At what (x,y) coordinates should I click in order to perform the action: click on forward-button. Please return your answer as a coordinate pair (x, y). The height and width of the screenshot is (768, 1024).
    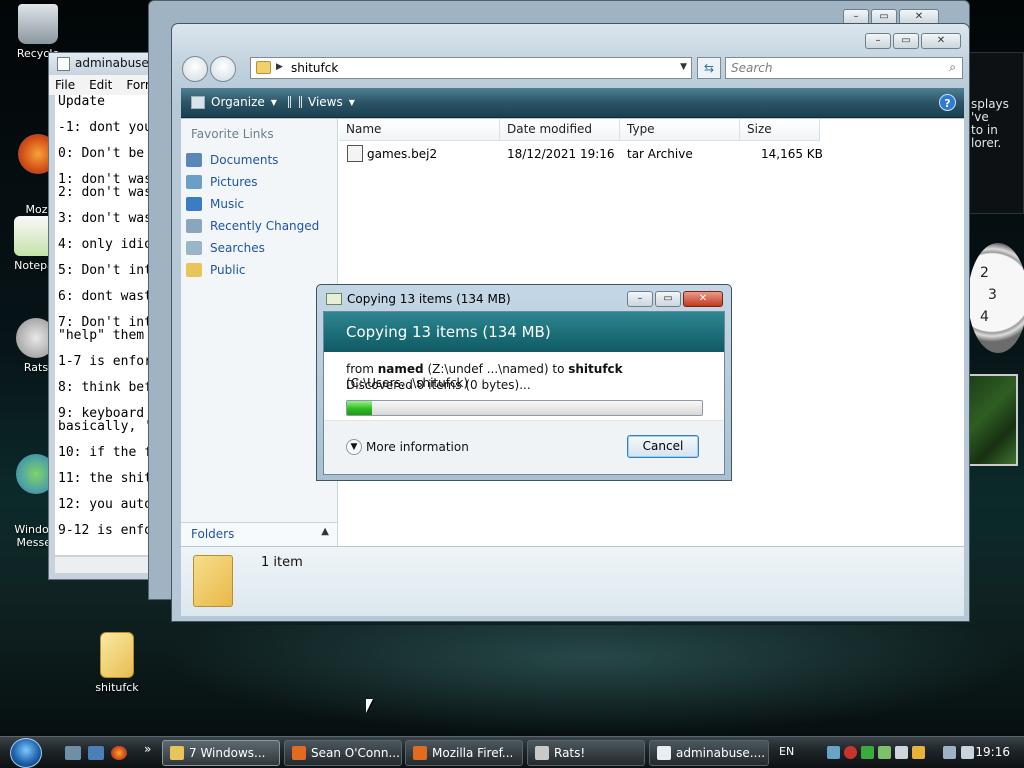
    Looking at the image, I should click on (223, 69).